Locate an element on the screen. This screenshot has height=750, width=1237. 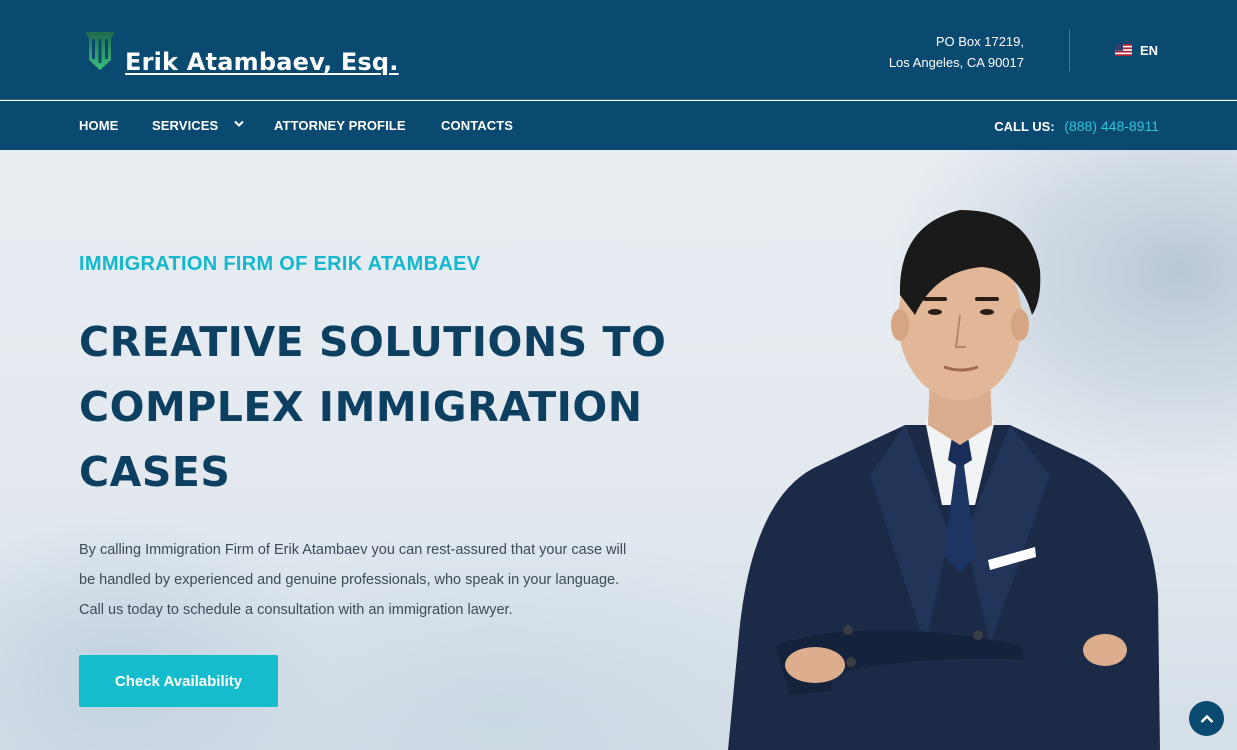
call-us-label: CALL US: is located at coordinates (1024, 126).